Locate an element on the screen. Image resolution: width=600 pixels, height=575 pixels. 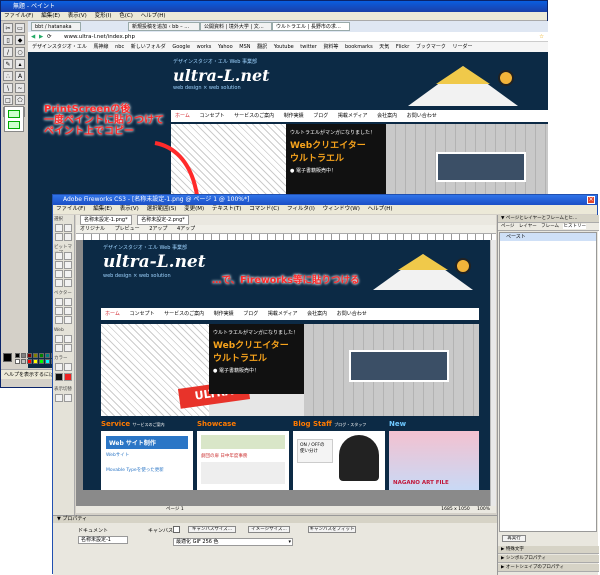
text-tool-icon is located at coordinates (68, 311).